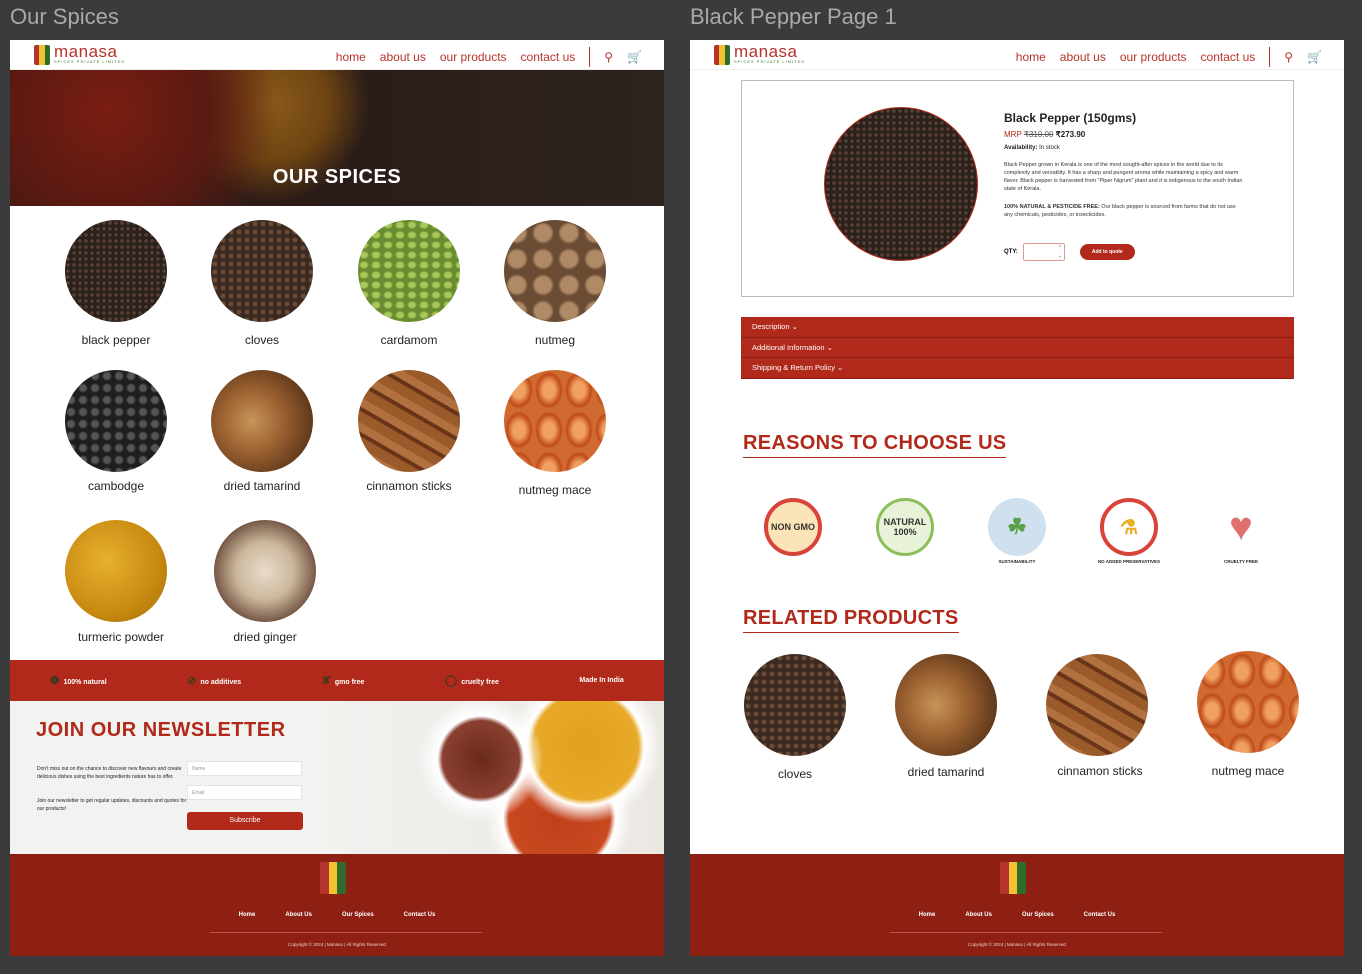  I want to click on accordion-additional-info: Additional Information ⌄, so click(1017, 348).